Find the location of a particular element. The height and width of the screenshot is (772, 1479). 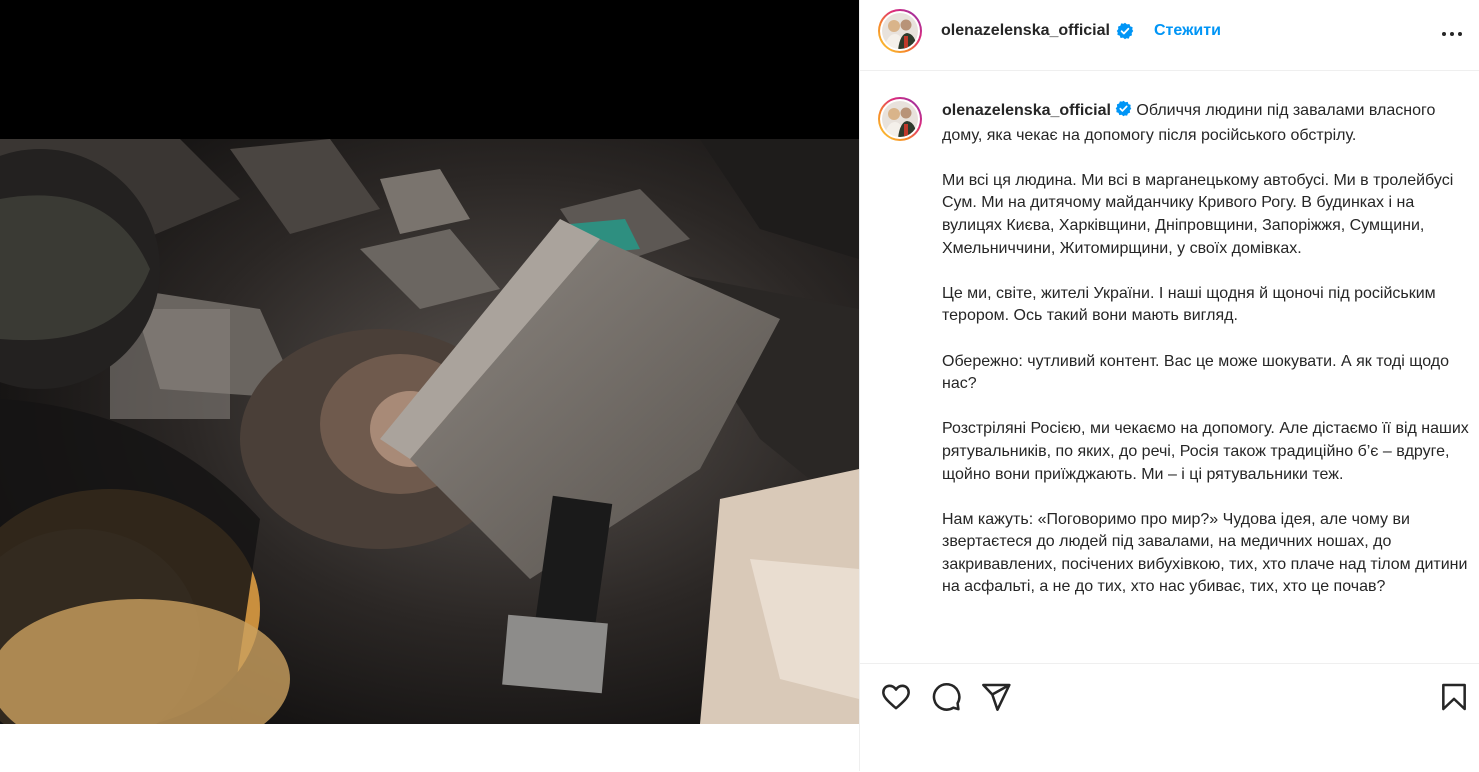

more-options-icon is located at coordinates (1452, 34).